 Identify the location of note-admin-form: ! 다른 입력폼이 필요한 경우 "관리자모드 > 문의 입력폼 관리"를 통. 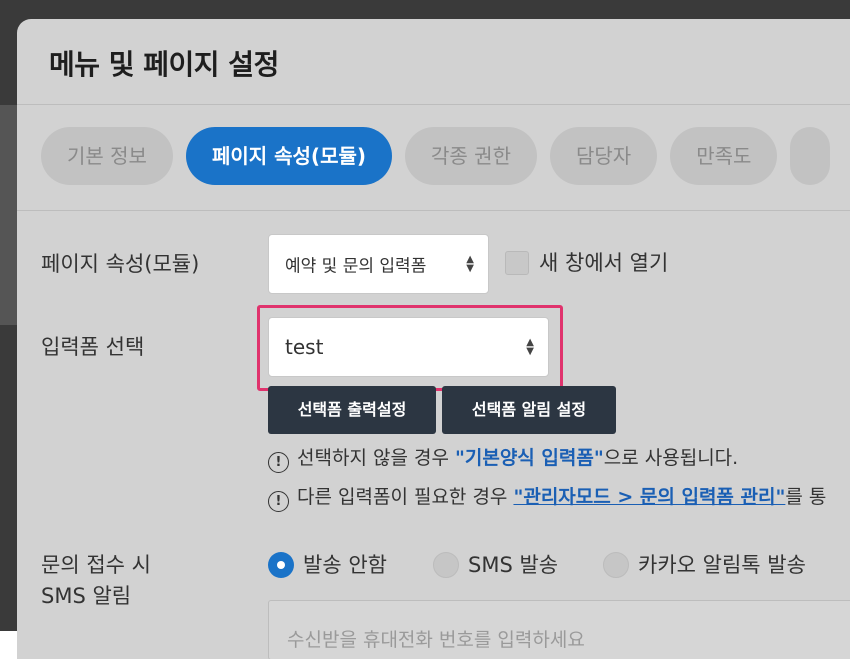
(547, 497).